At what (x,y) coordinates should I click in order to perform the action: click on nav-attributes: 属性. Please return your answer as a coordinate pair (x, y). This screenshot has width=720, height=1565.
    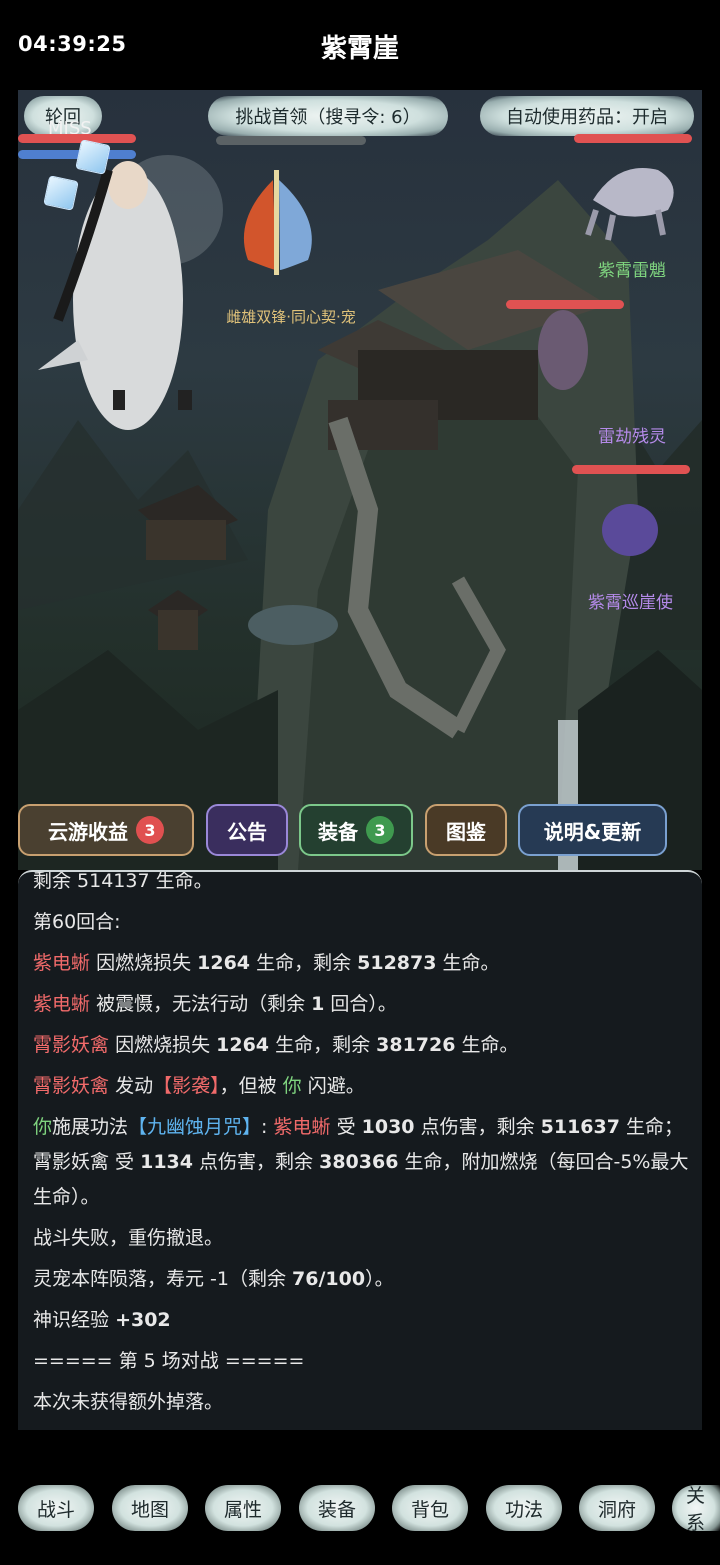
    Looking at the image, I should click on (243, 1508).